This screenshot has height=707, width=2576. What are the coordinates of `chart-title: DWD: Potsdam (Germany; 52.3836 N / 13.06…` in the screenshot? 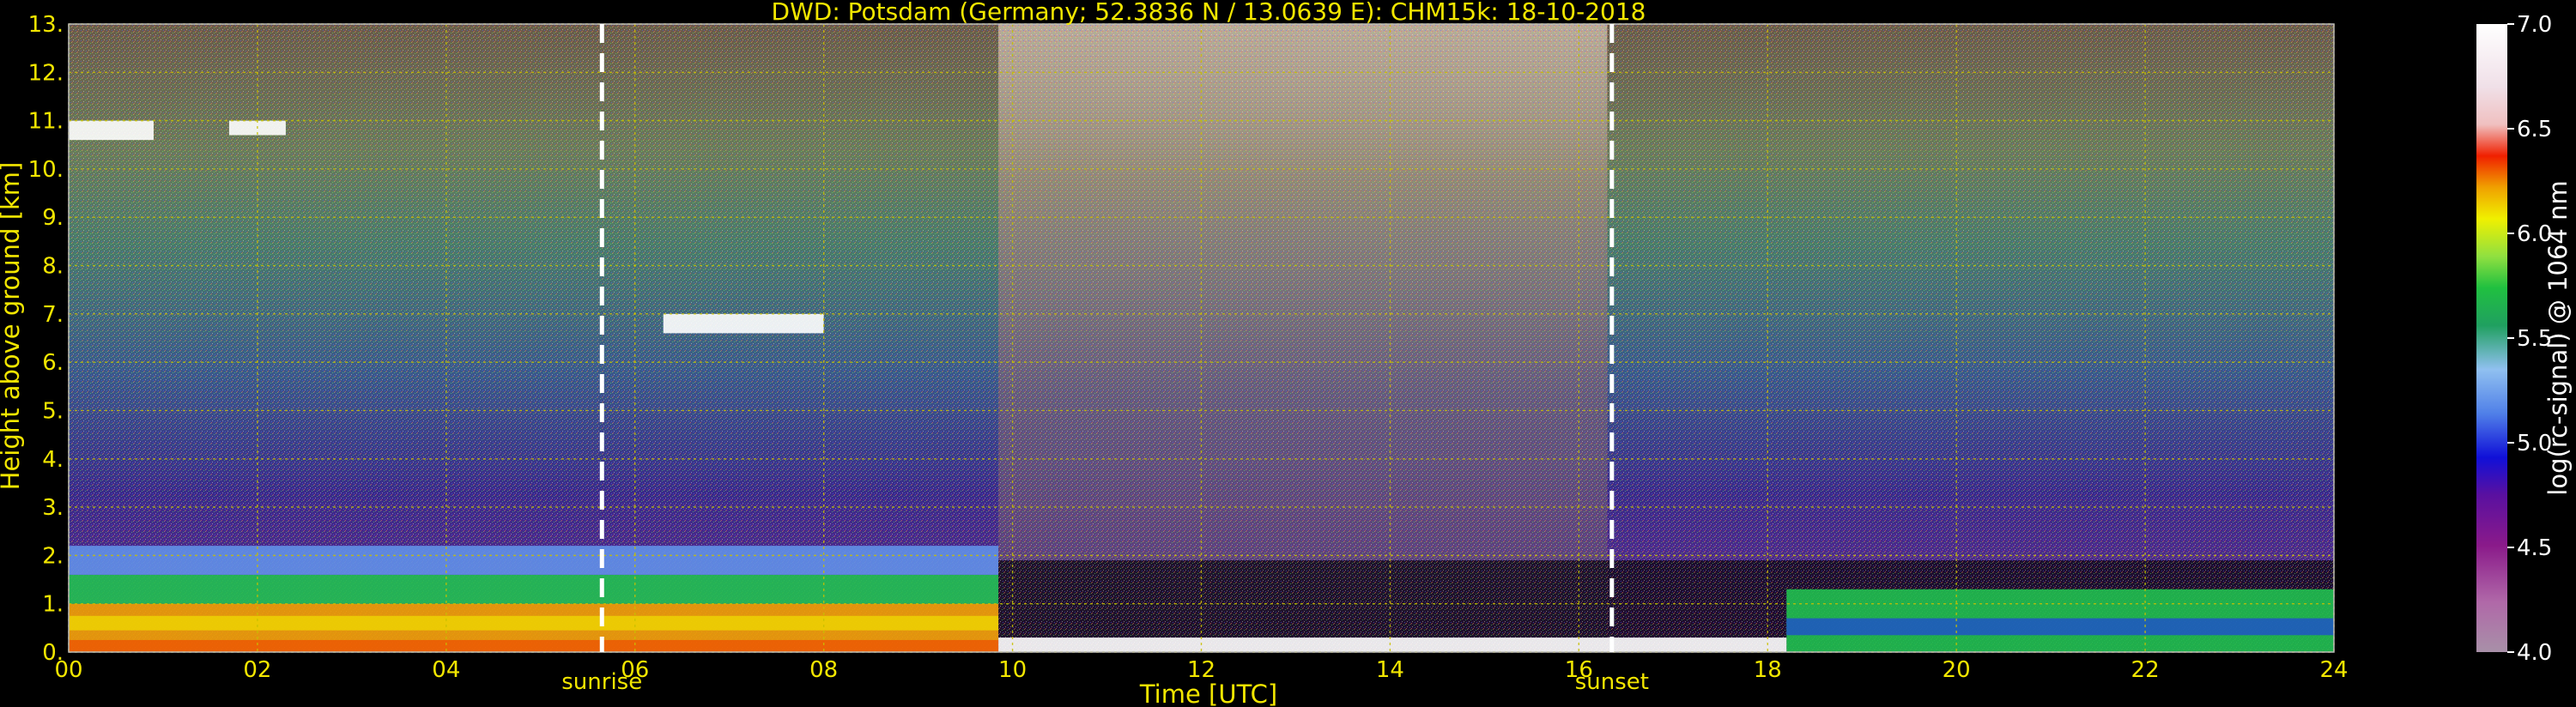 It's located at (1209, 13).